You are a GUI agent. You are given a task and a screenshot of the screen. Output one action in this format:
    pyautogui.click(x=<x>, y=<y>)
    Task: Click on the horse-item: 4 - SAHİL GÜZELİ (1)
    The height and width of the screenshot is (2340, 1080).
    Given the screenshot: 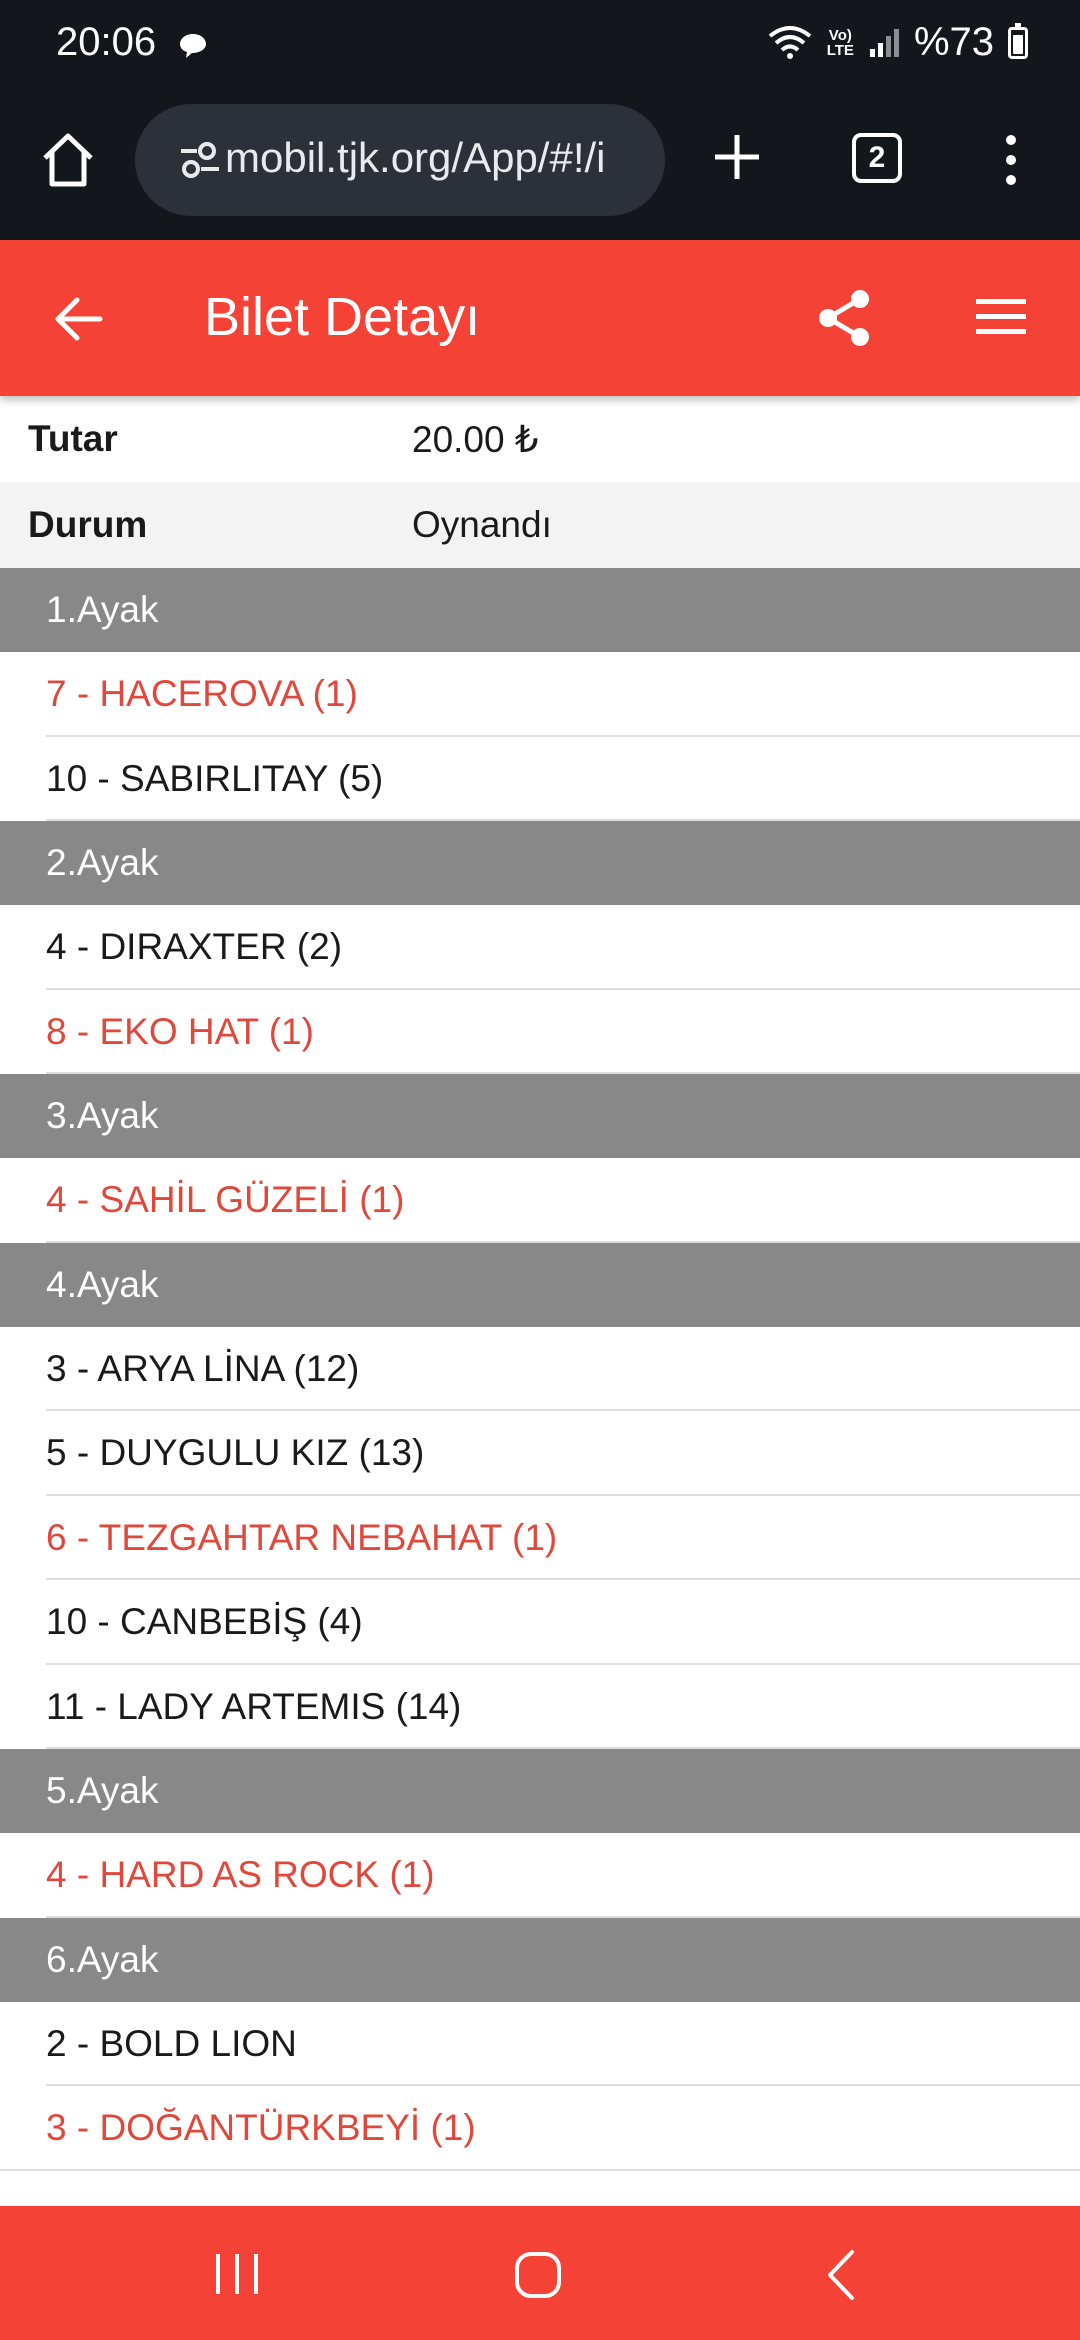 What is the action you would take?
    pyautogui.click(x=540, y=1200)
    